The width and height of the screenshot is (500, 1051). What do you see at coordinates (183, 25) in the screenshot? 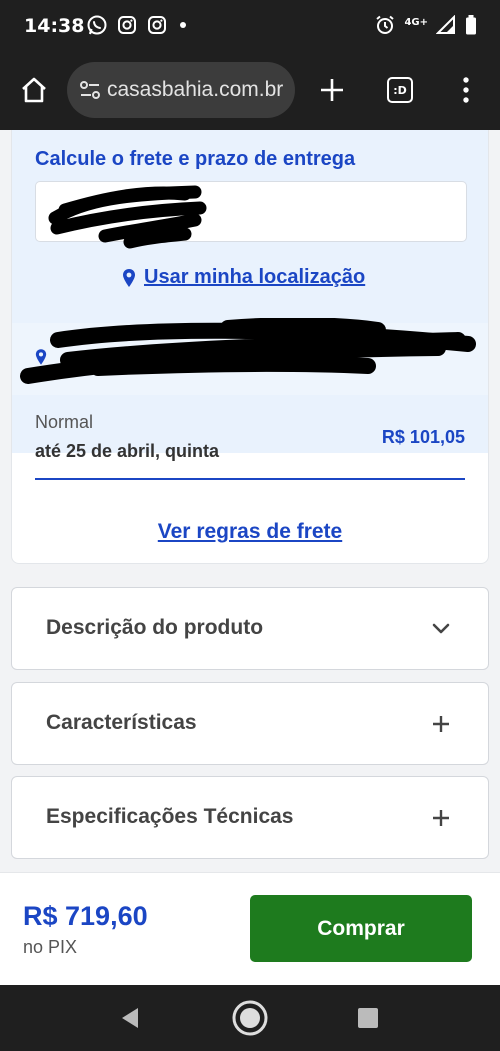
I see `dot-icon` at bounding box center [183, 25].